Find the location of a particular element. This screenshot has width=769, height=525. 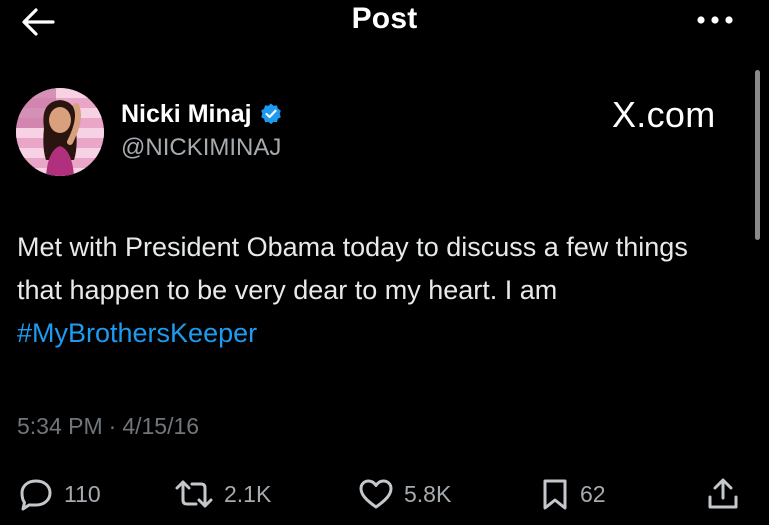

bookmark-icon is located at coordinates (555, 494).